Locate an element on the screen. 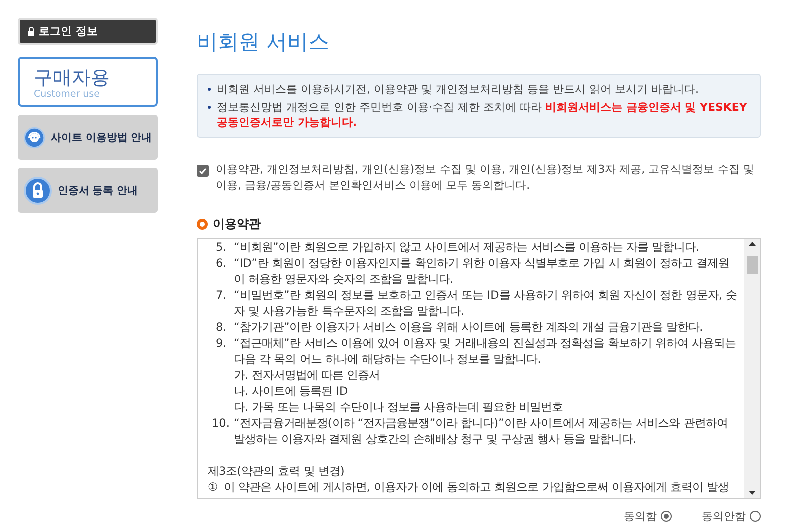 The width and height of the screenshot is (800, 526). list-number: 다. is located at coordinates (242, 408).